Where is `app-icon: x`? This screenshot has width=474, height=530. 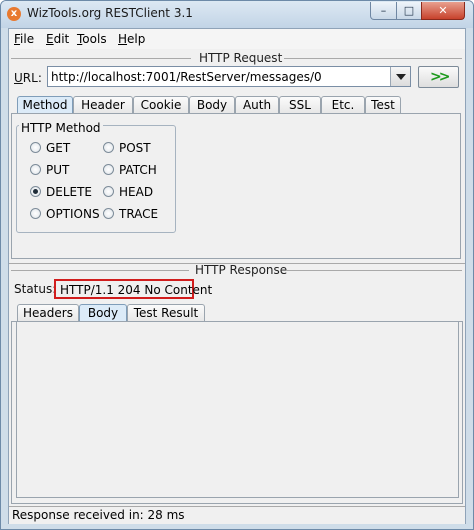
app-icon: x is located at coordinates (14, 14).